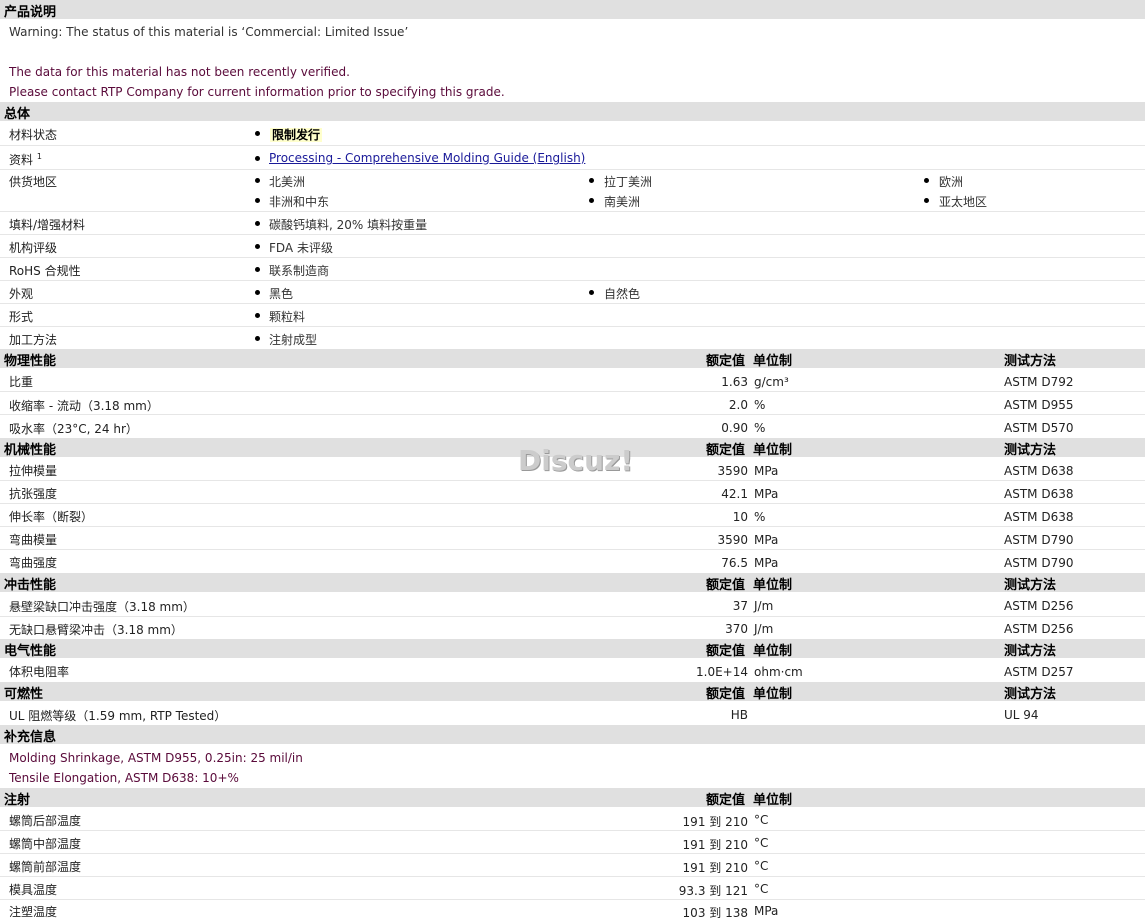 This screenshot has height=921, width=1145. Describe the element at coordinates (281, 294) in the screenshot. I see `row-value: 黑色` at that location.